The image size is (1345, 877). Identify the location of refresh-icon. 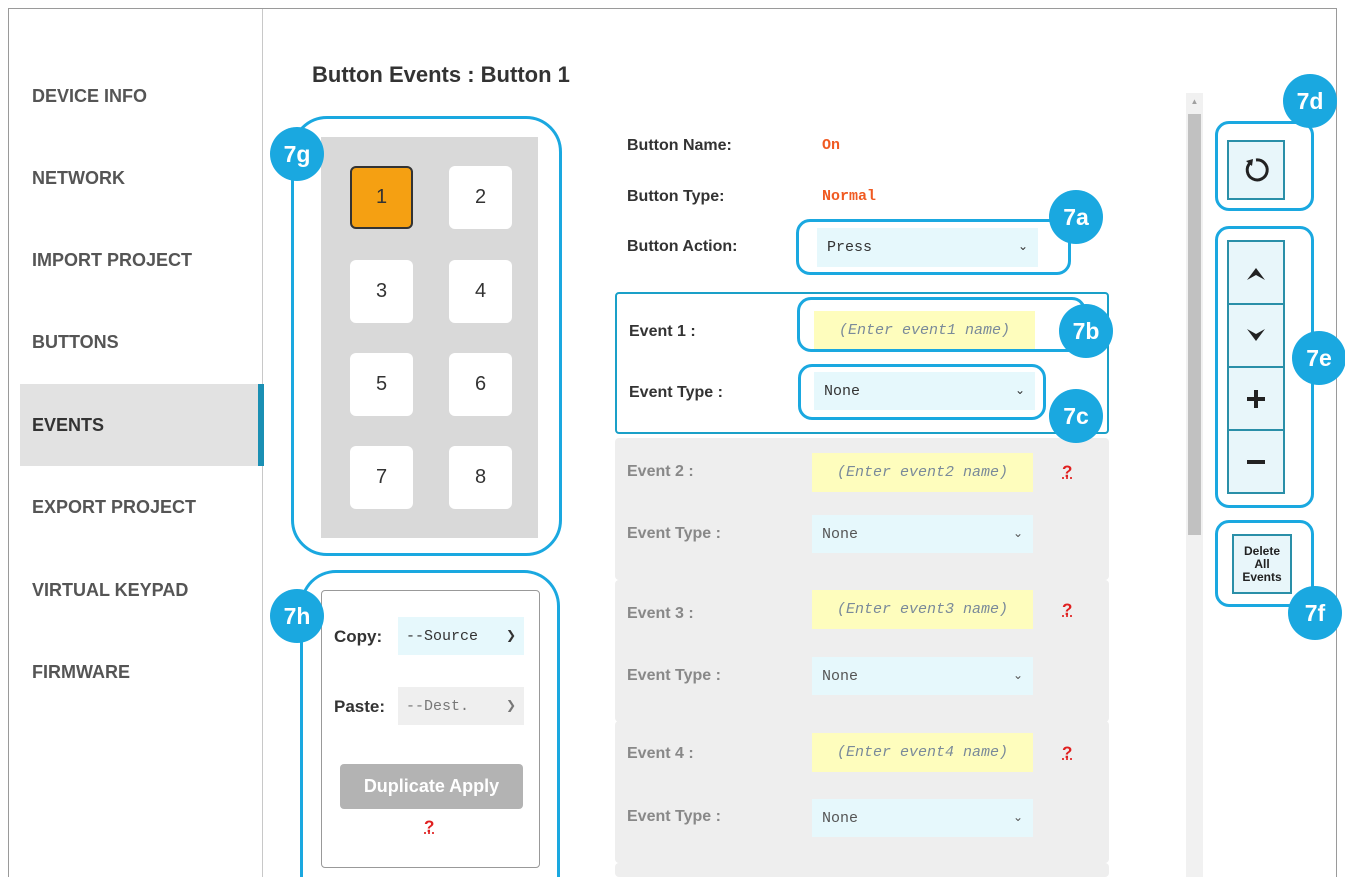
(1257, 170).